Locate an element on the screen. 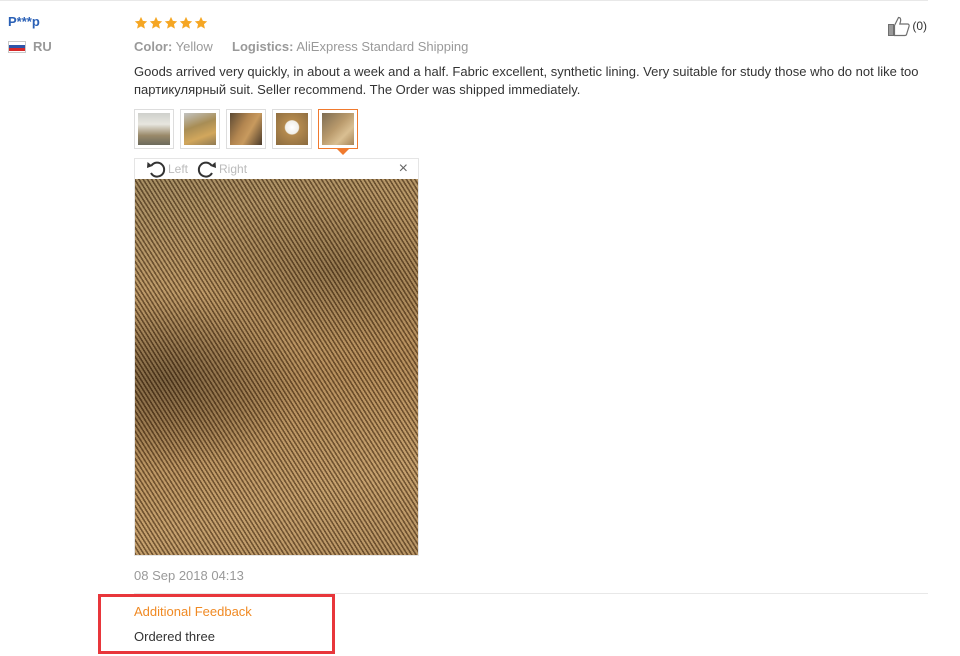 Image resolution: width=960 pixels, height=656 pixels. logistics-label: Logistics: is located at coordinates (263, 46).